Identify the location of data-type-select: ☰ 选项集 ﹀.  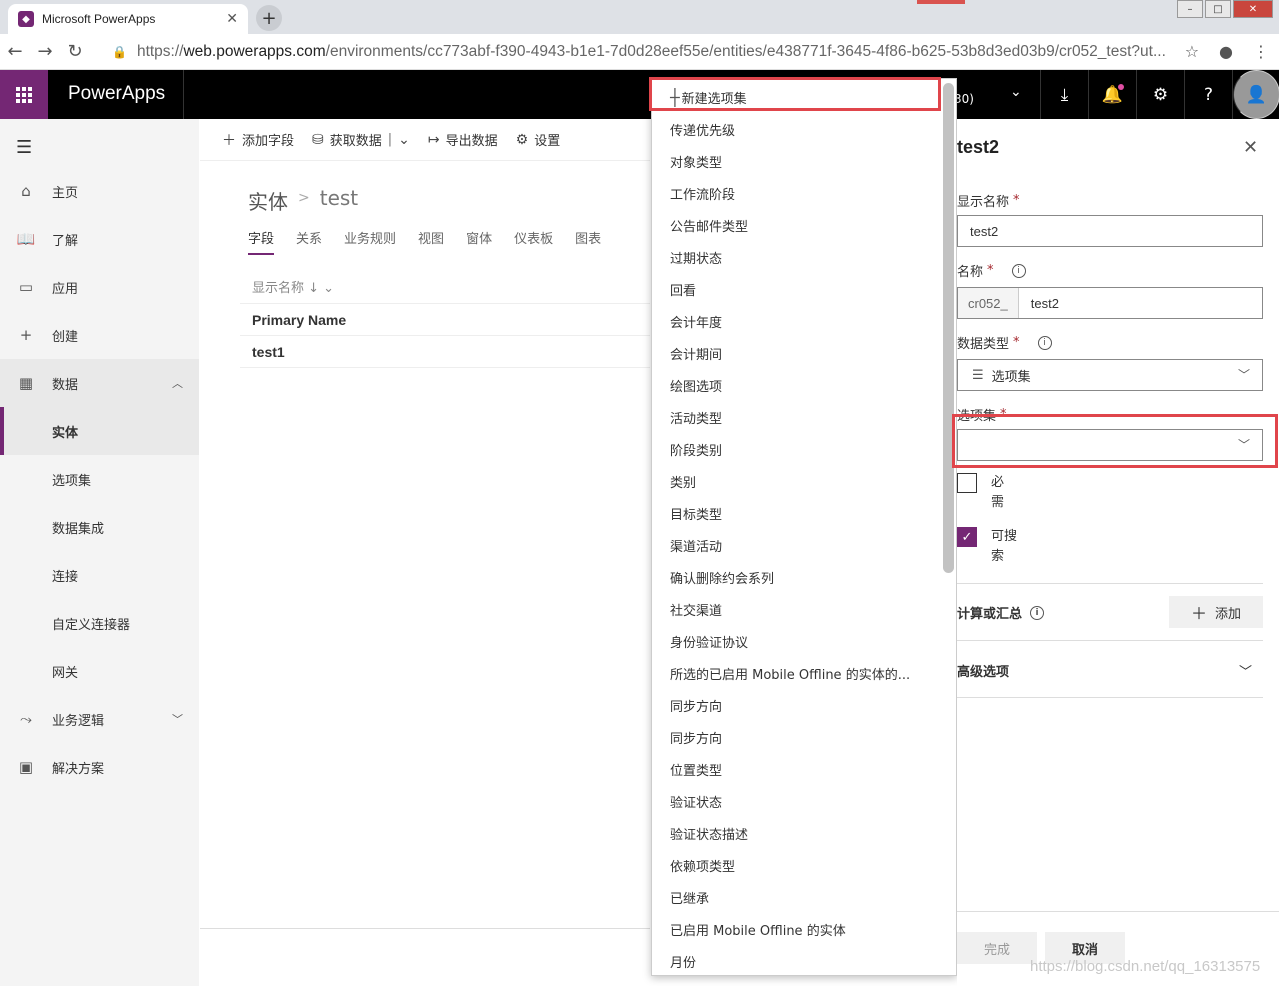
(1110, 375).